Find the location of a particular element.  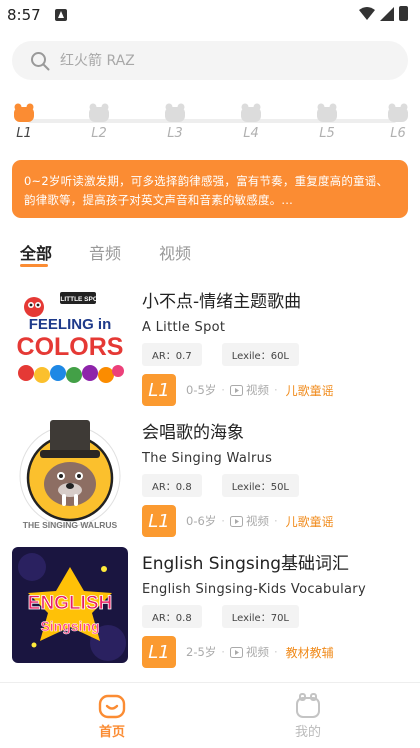

tab-audio: 音频 is located at coordinates (105, 252).